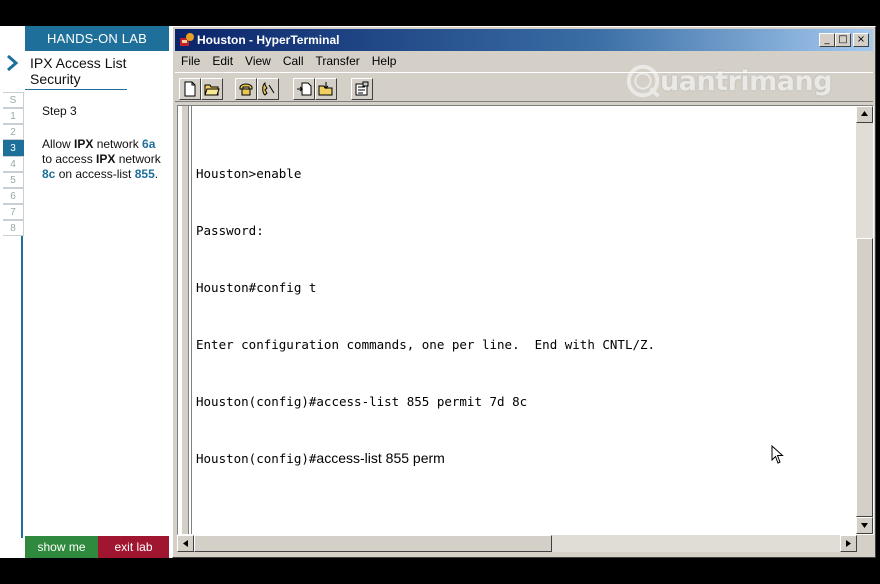 The width and height of the screenshot is (880, 584). What do you see at coordinates (258, 61) in the screenshot?
I see `menu-view: View` at bounding box center [258, 61].